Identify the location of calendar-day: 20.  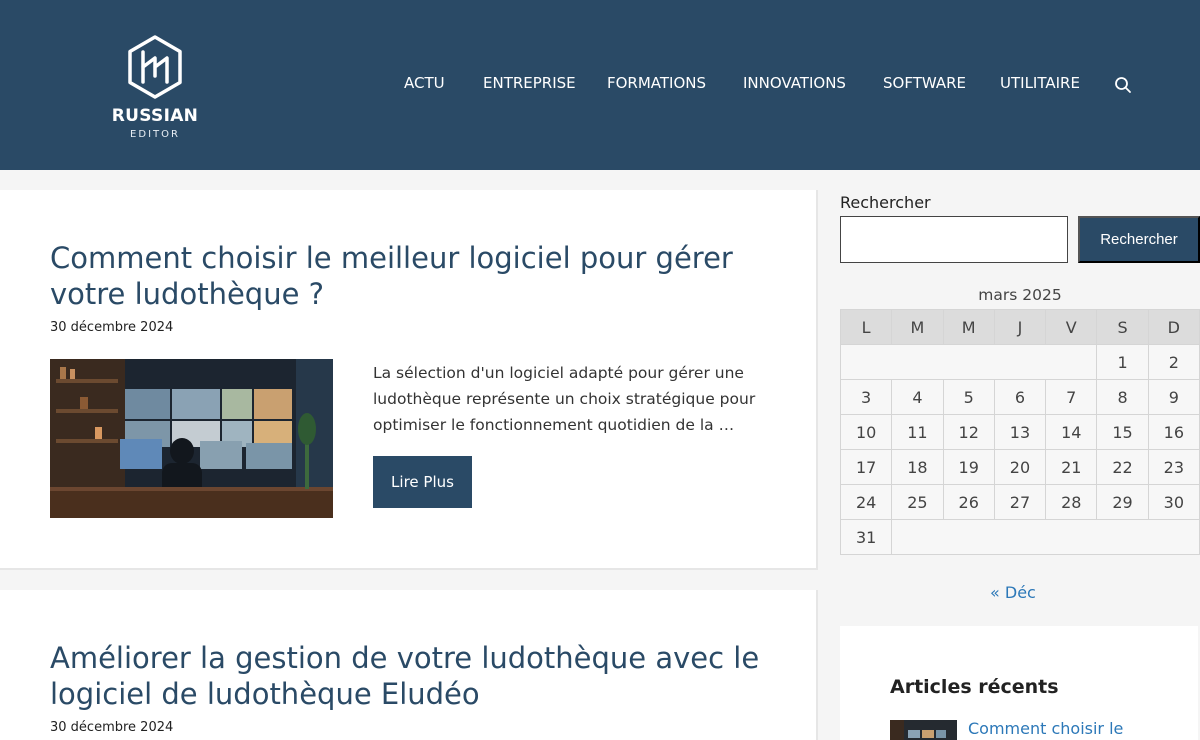
(1020, 467).